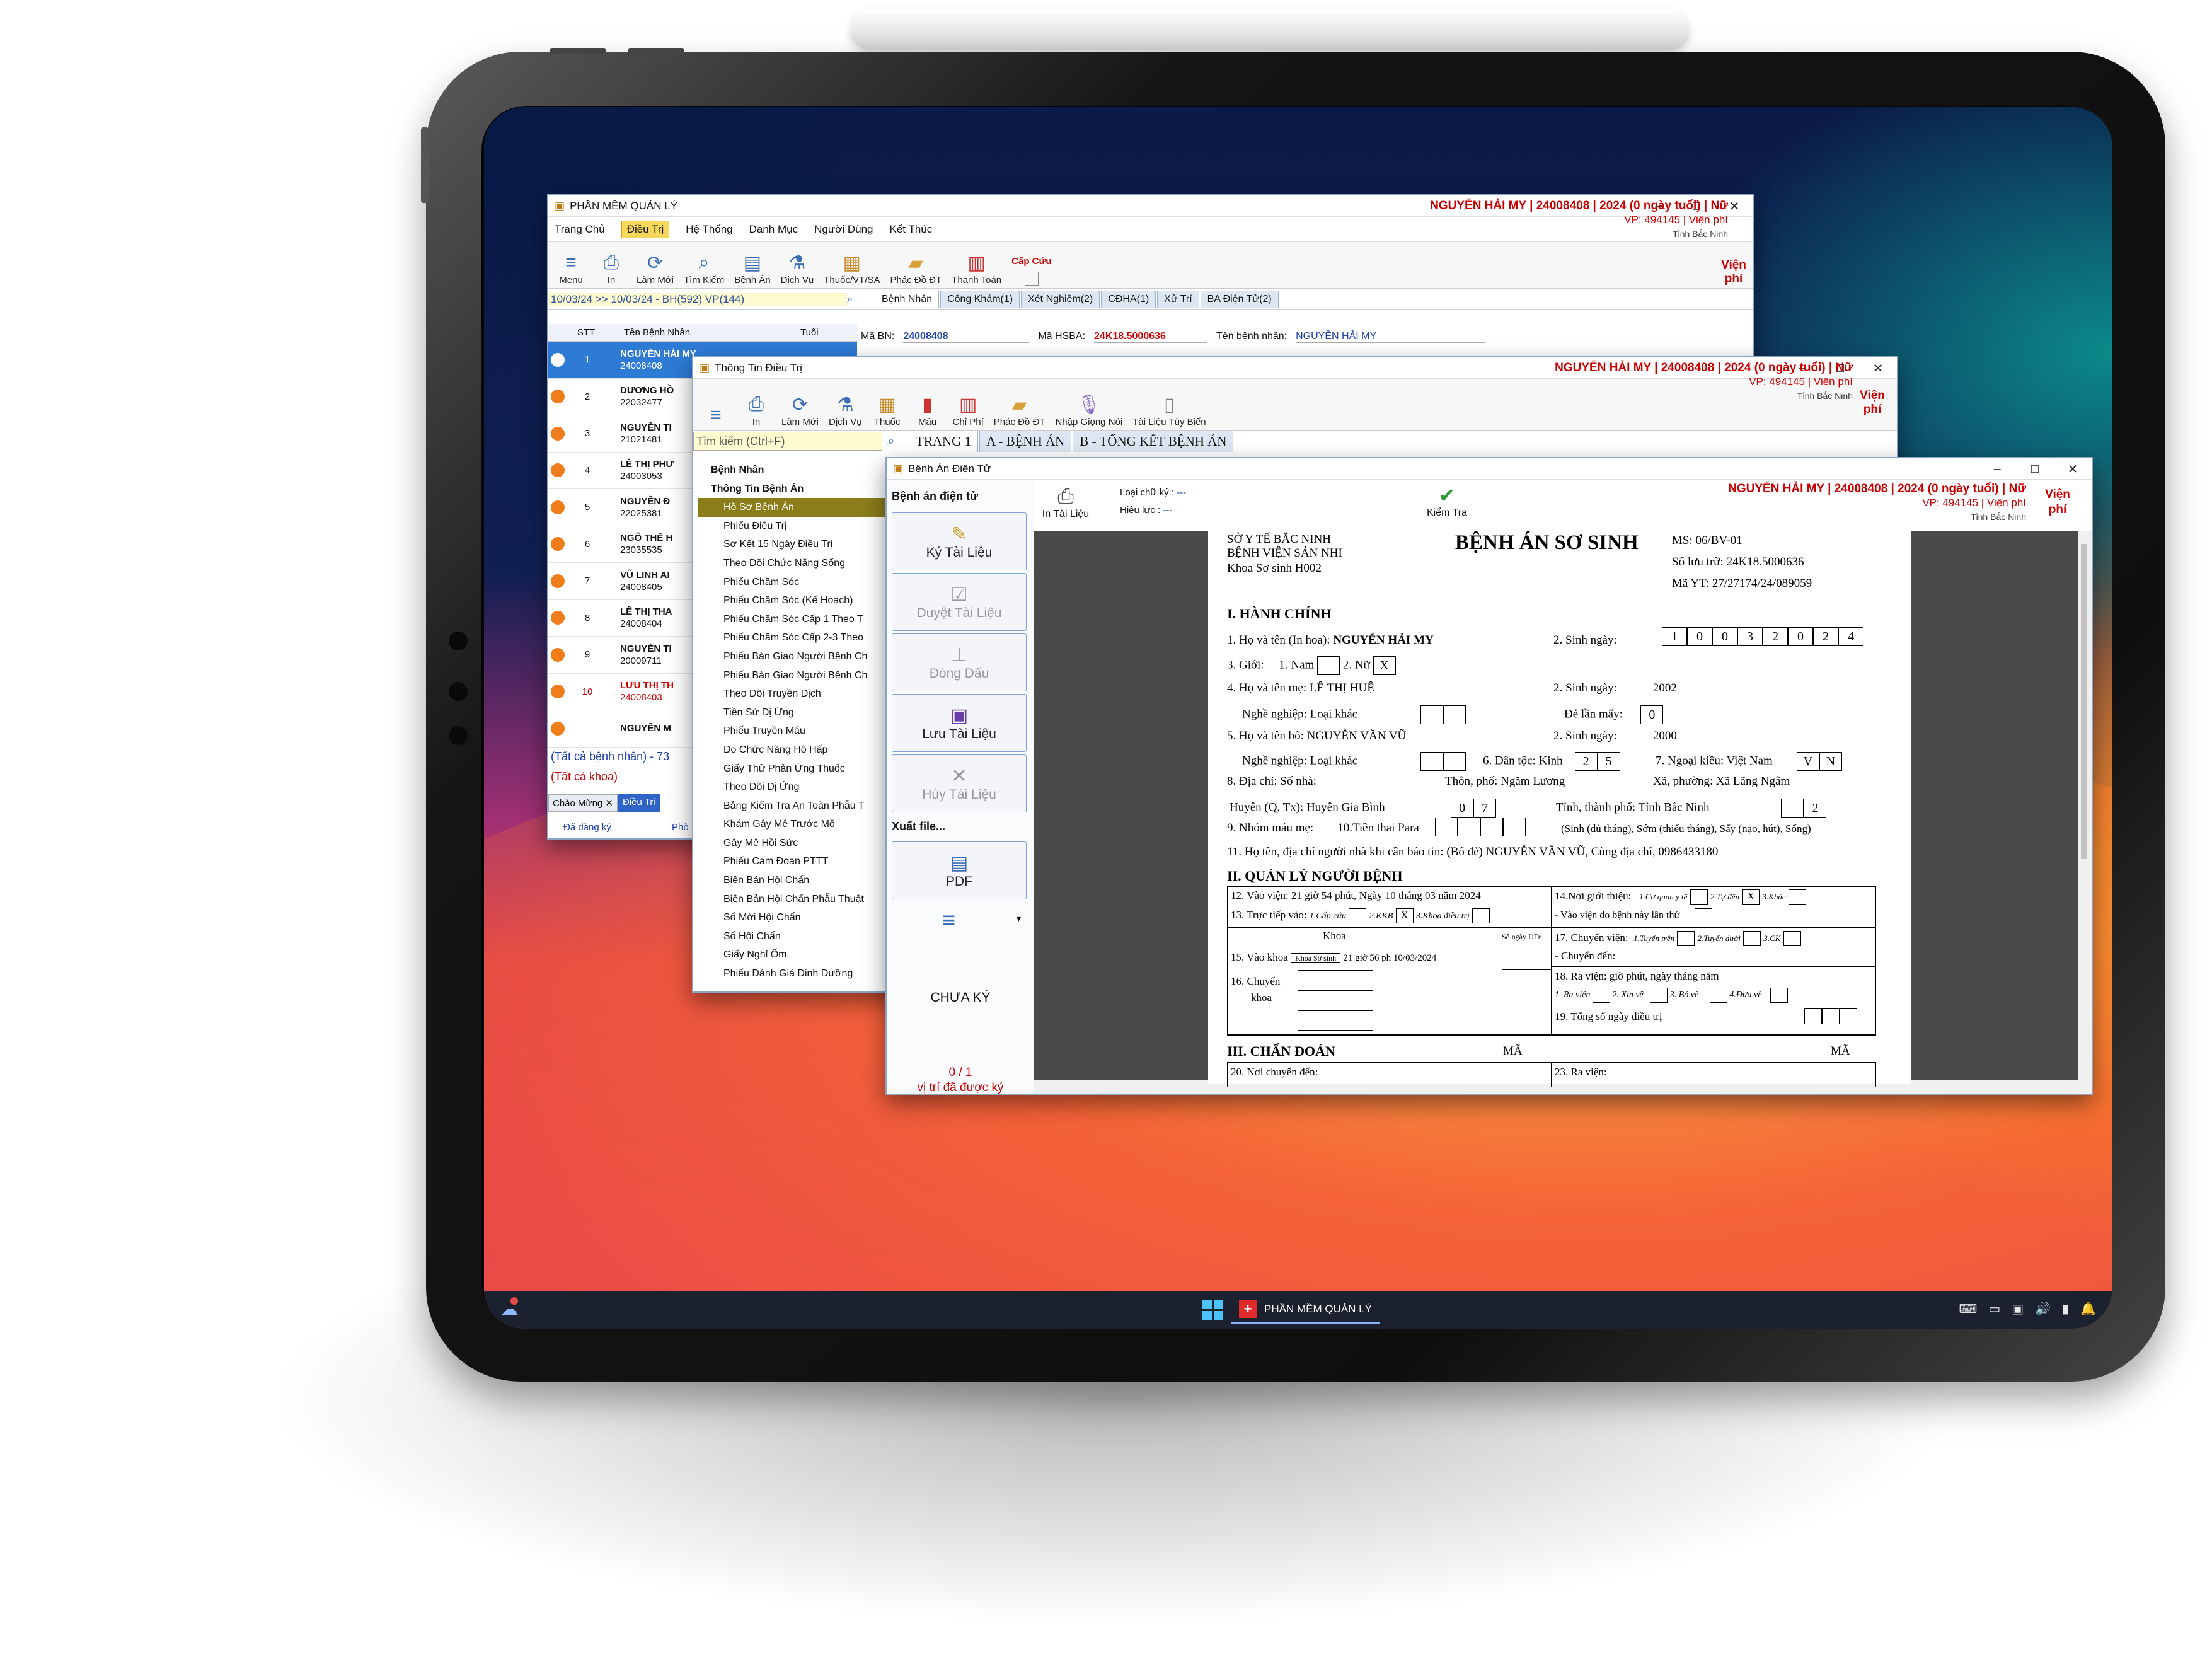 The height and width of the screenshot is (1659, 2212). I want to click on more-menu-icon: ≡, so click(948, 920).